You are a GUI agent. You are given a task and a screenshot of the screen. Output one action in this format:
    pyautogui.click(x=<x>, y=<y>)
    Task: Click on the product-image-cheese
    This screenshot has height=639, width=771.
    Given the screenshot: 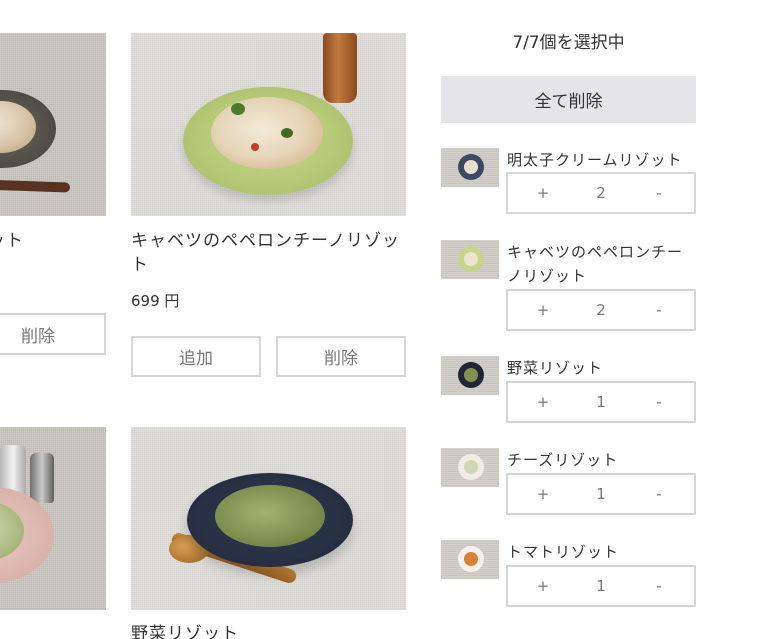 What is the action you would take?
    pyautogui.click(x=53, y=518)
    